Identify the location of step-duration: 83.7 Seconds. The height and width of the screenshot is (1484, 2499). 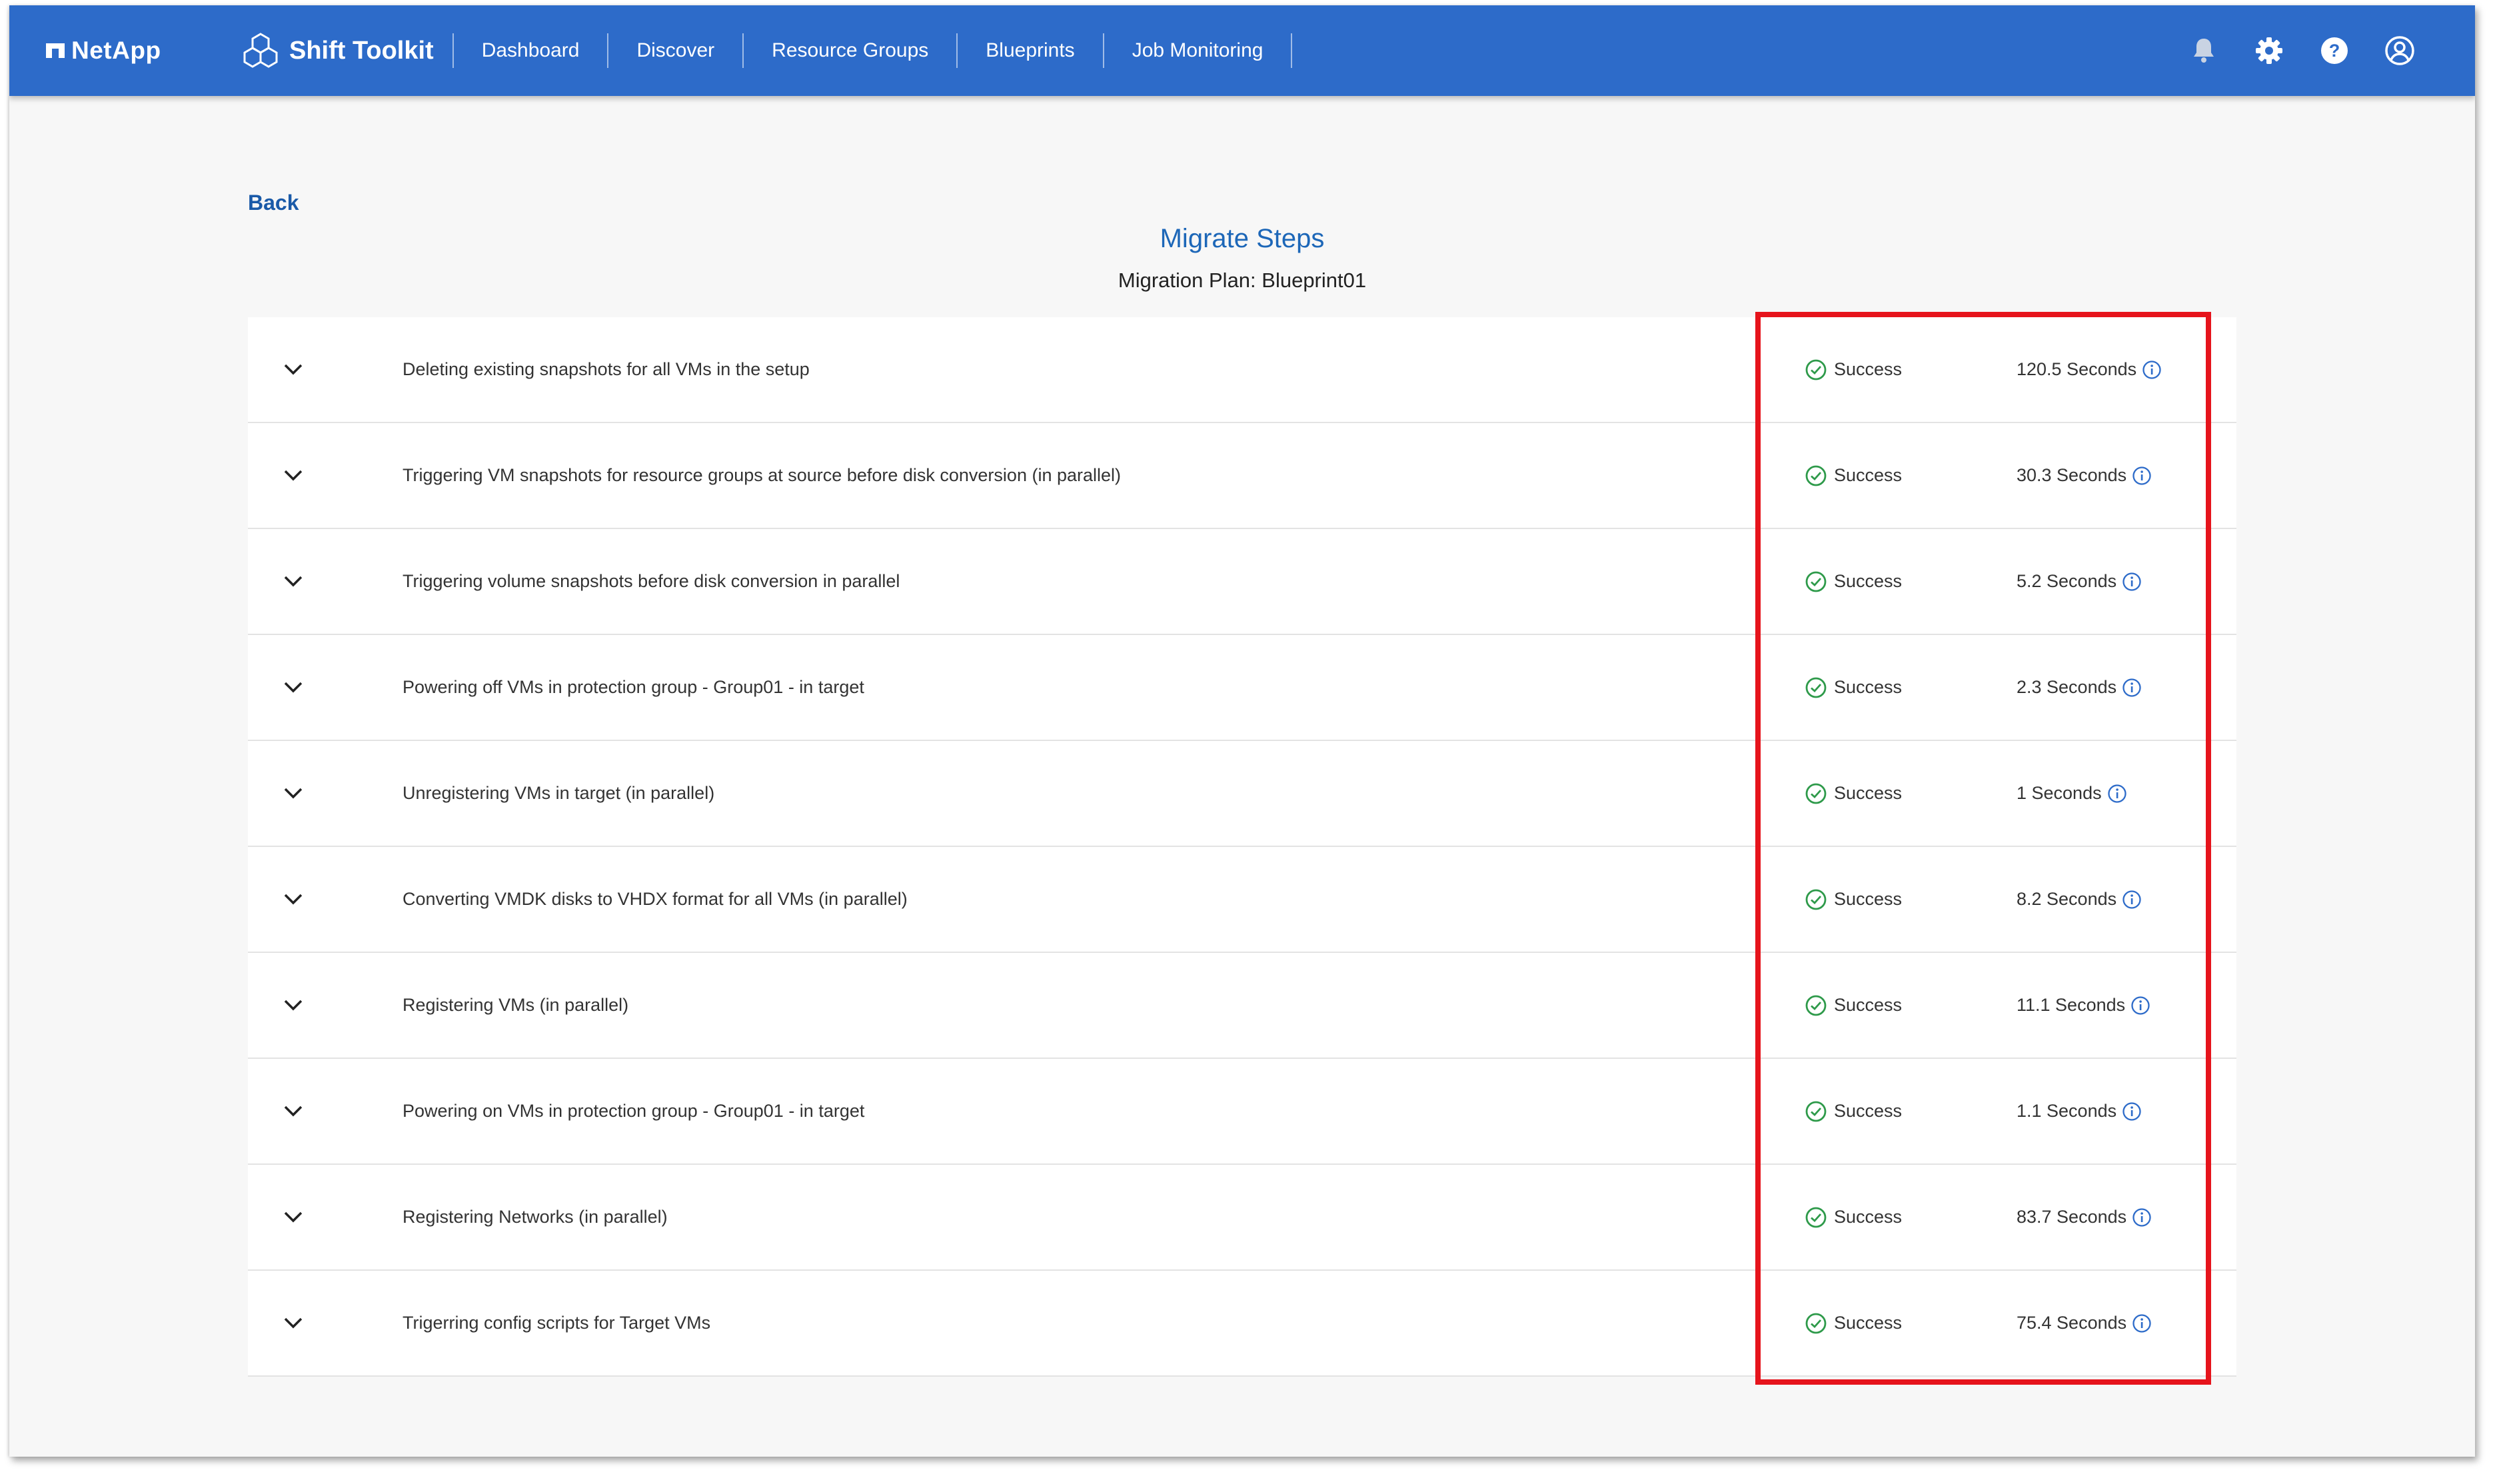
(2084, 1217).